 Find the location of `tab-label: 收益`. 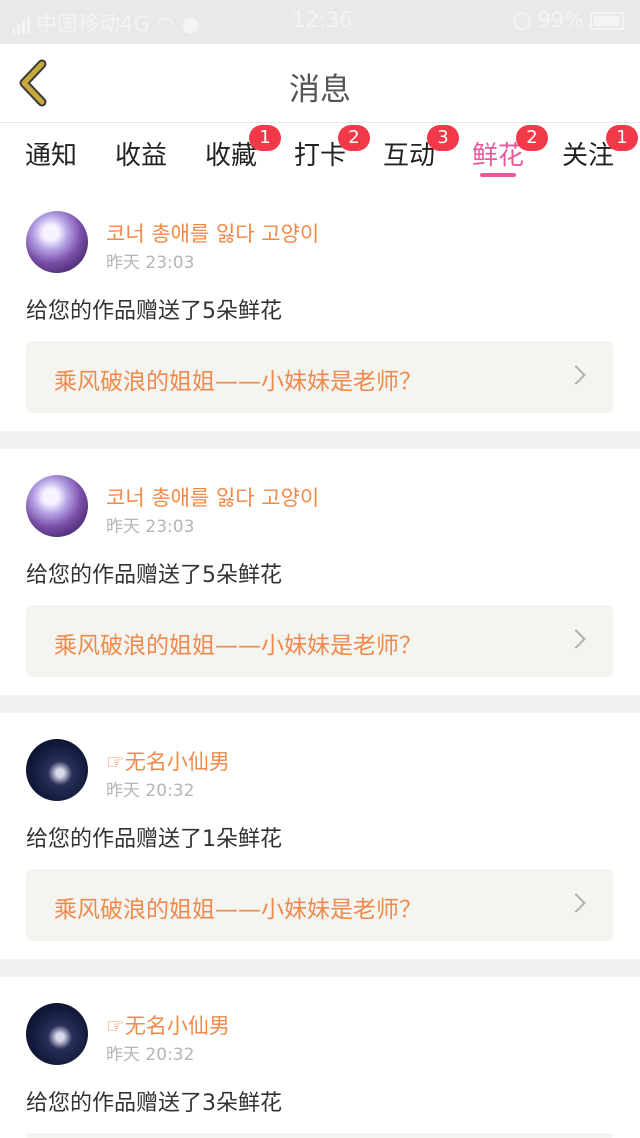

tab-label: 收益 is located at coordinates (140, 156).